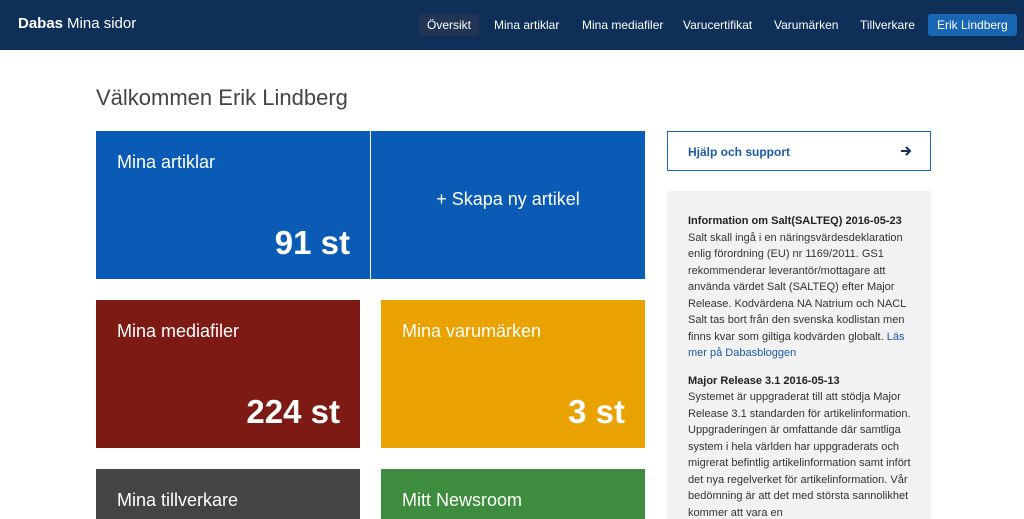 The image size is (1024, 519). What do you see at coordinates (178, 500) in the screenshot?
I see `tile-title: Mina tillverkare` at bounding box center [178, 500].